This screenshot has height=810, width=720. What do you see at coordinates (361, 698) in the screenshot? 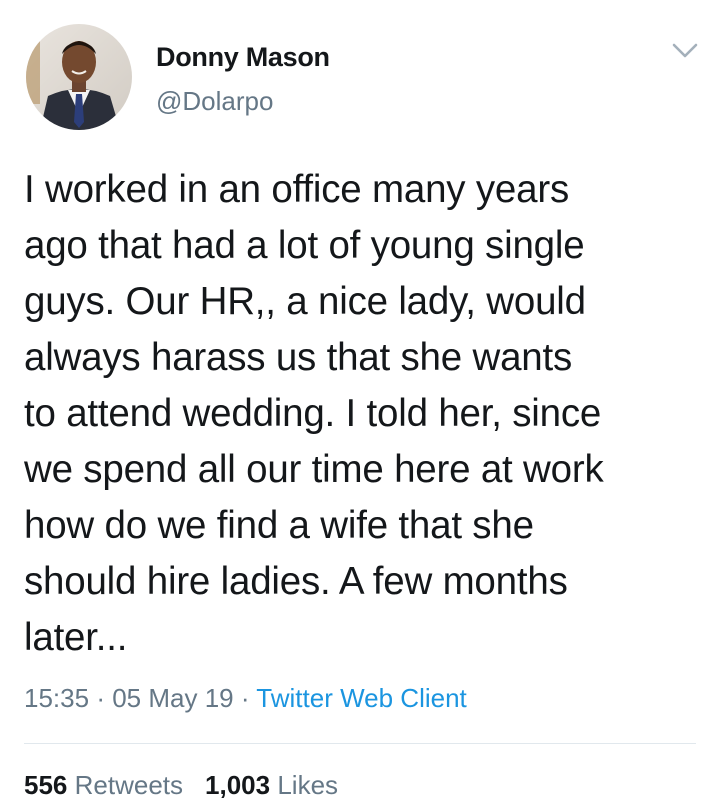
I see `tweet-client-link: Twitter Web Client` at bounding box center [361, 698].